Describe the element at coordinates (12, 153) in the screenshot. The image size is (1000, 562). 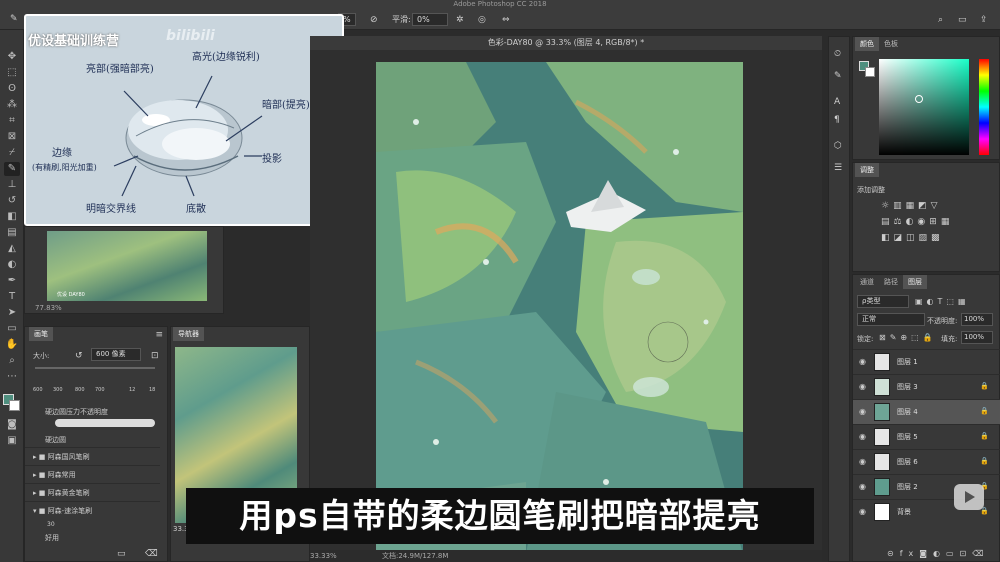
I see `eyedropper-tool-icon: ⌿` at that location.